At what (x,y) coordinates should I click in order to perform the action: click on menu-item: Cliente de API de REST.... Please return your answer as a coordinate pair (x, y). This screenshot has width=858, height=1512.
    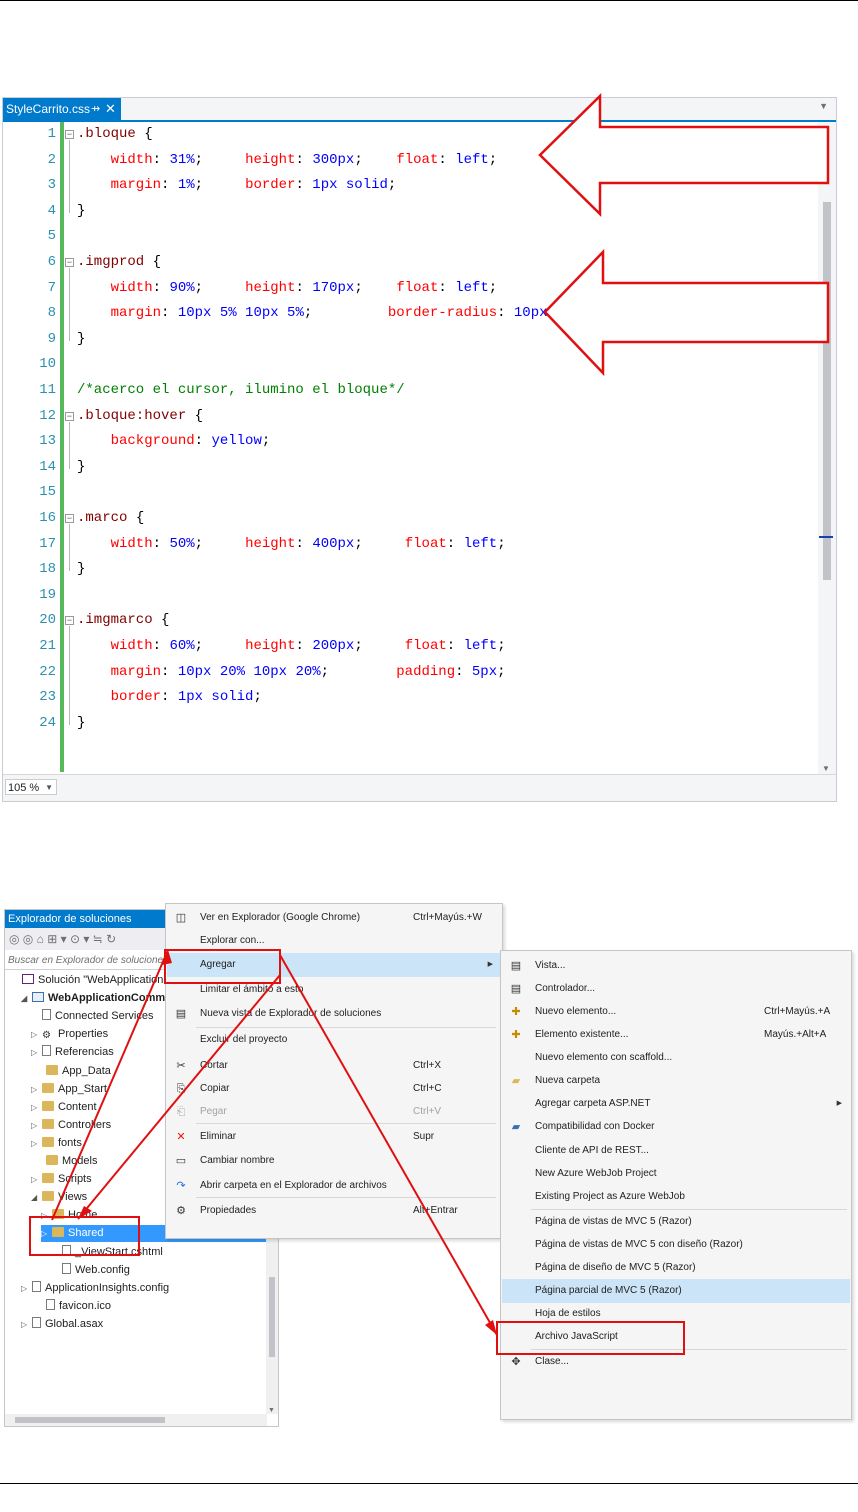
    Looking at the image, I should click on (676, 1151).